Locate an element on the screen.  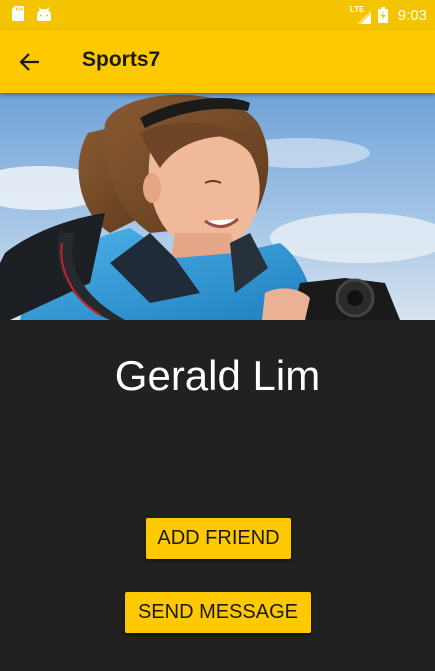
status-right-icons: LTE 9:03 is located at coordinates (388, 15).